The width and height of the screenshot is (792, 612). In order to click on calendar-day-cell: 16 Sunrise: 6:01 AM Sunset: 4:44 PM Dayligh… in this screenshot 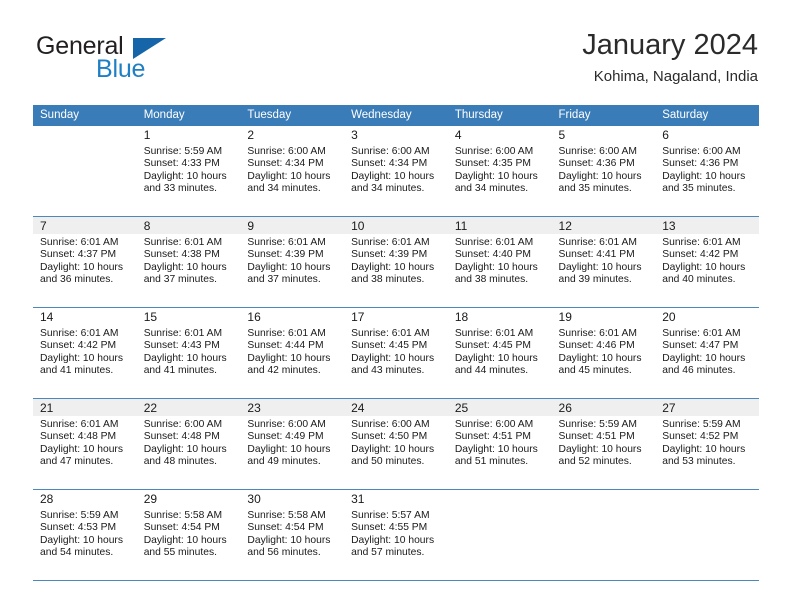, I will do `click(292, 353)`.